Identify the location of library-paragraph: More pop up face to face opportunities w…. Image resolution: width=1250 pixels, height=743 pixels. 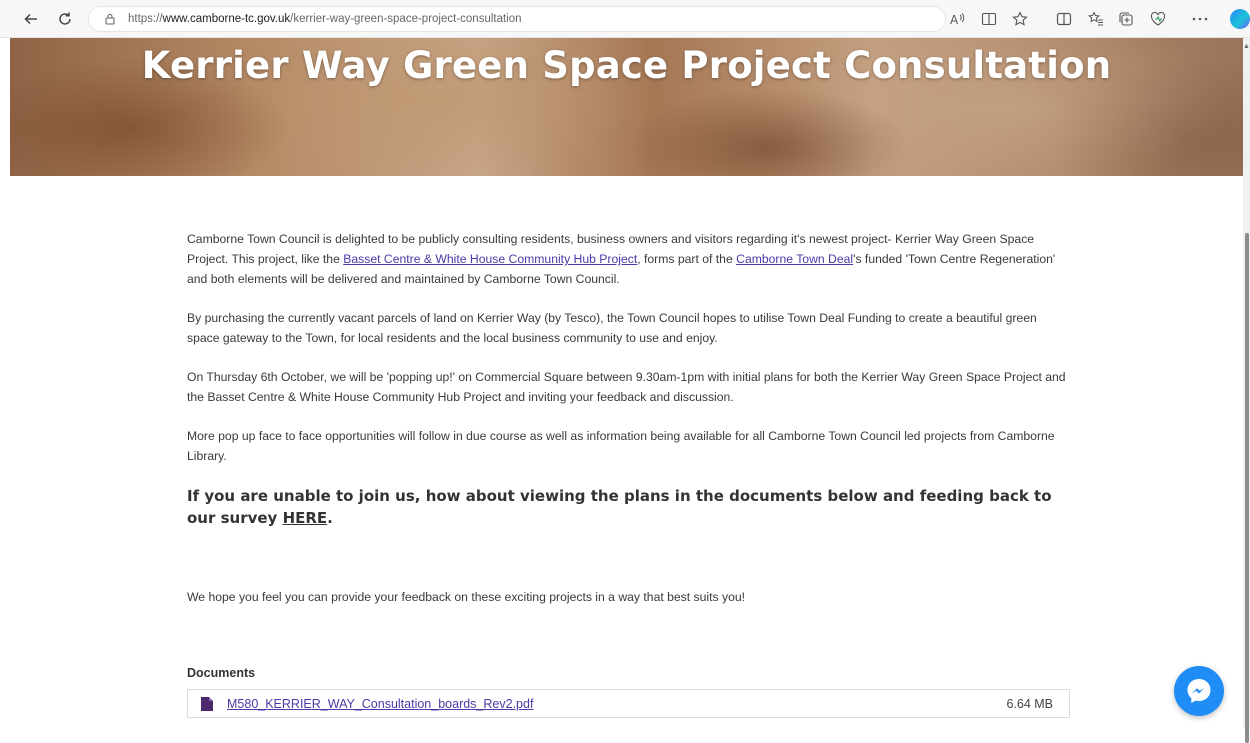
(621, 446).